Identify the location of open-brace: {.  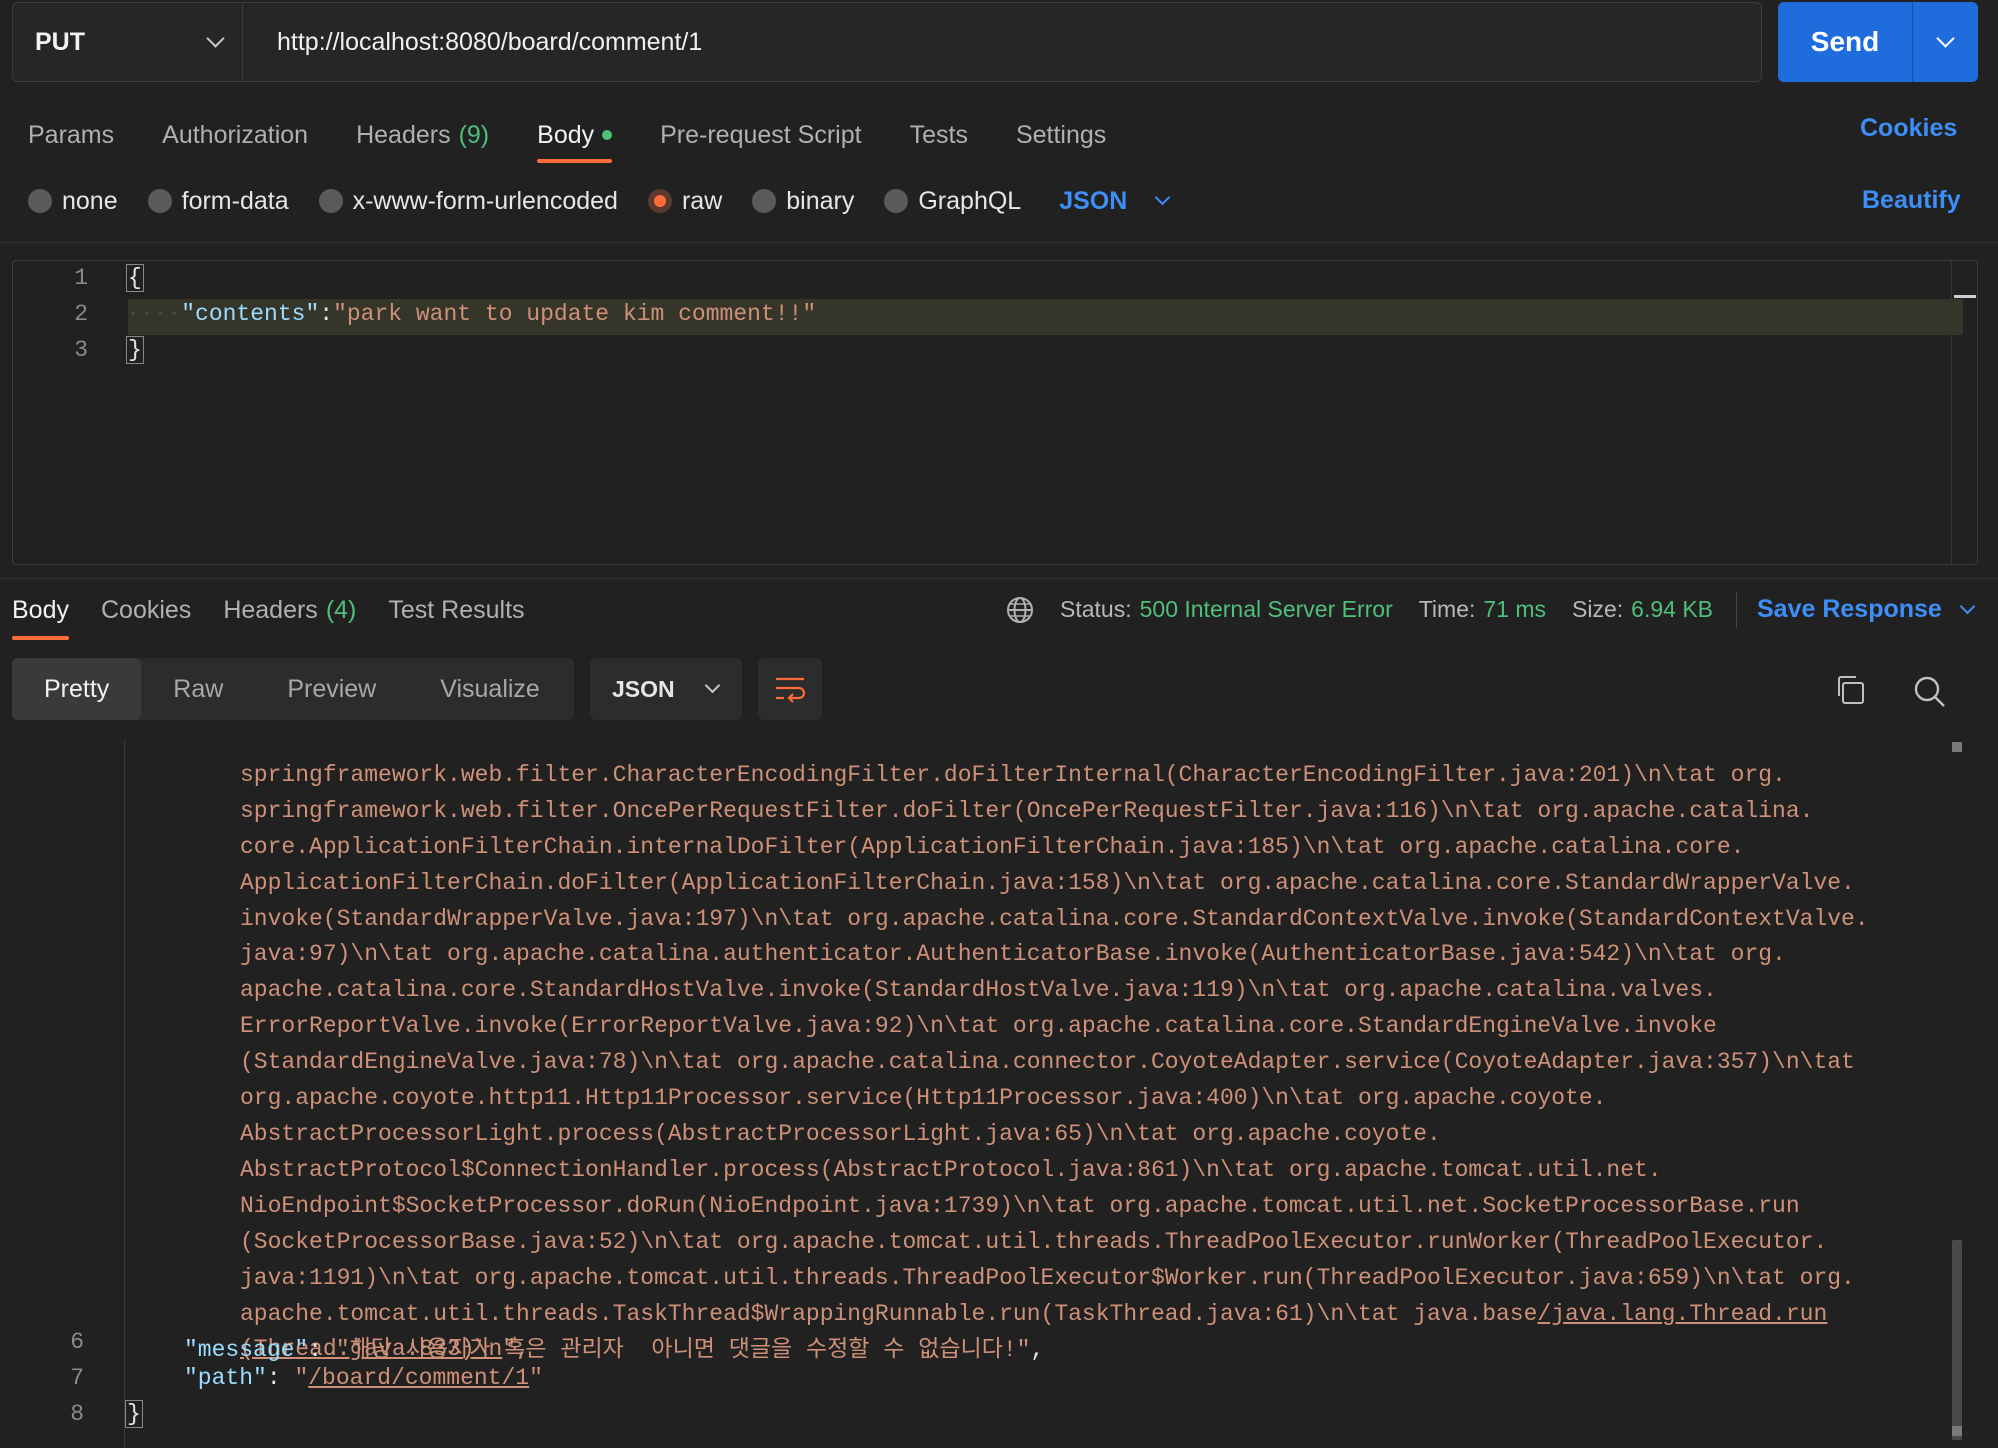
(135, 278).